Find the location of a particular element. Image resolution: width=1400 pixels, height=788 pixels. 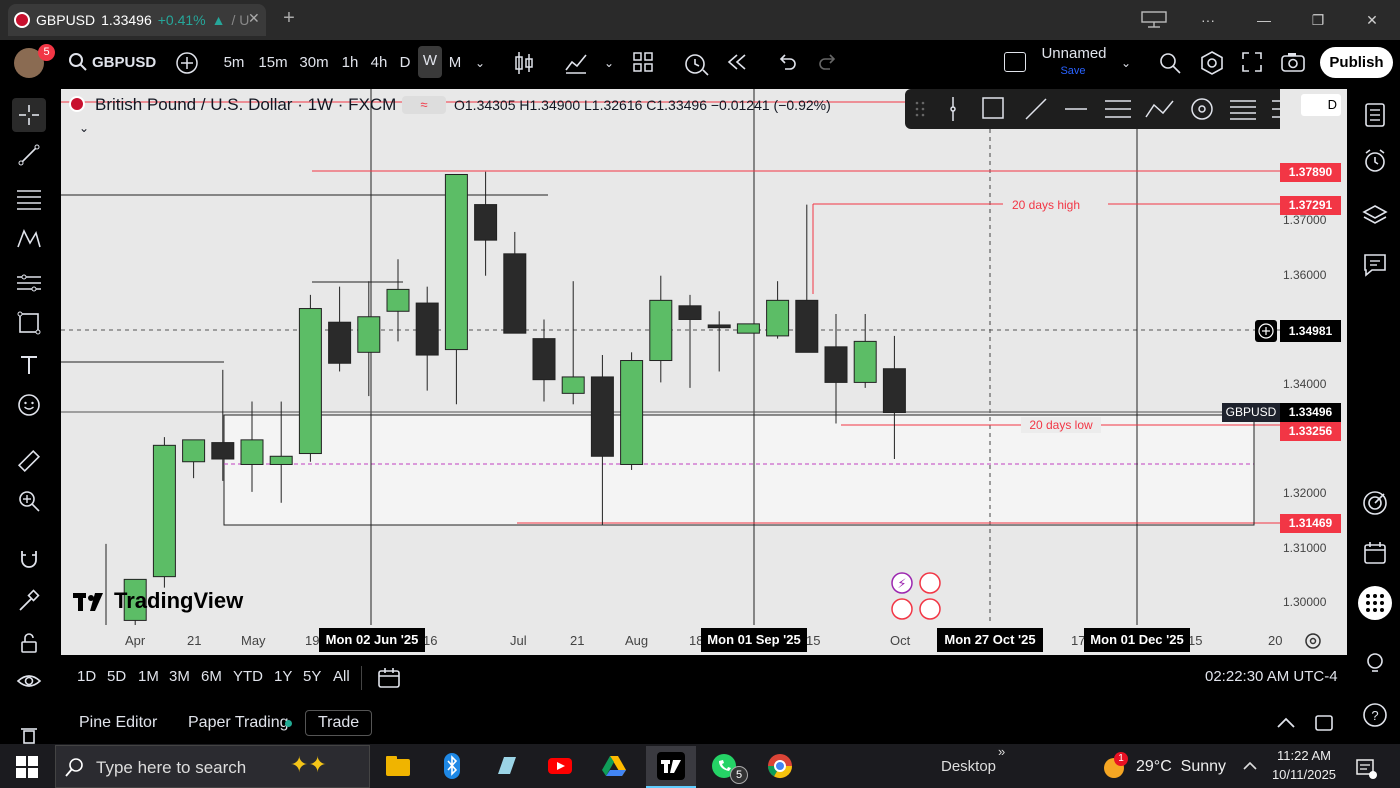

collapse-panel-icon is located at coordinates (1286, 723).